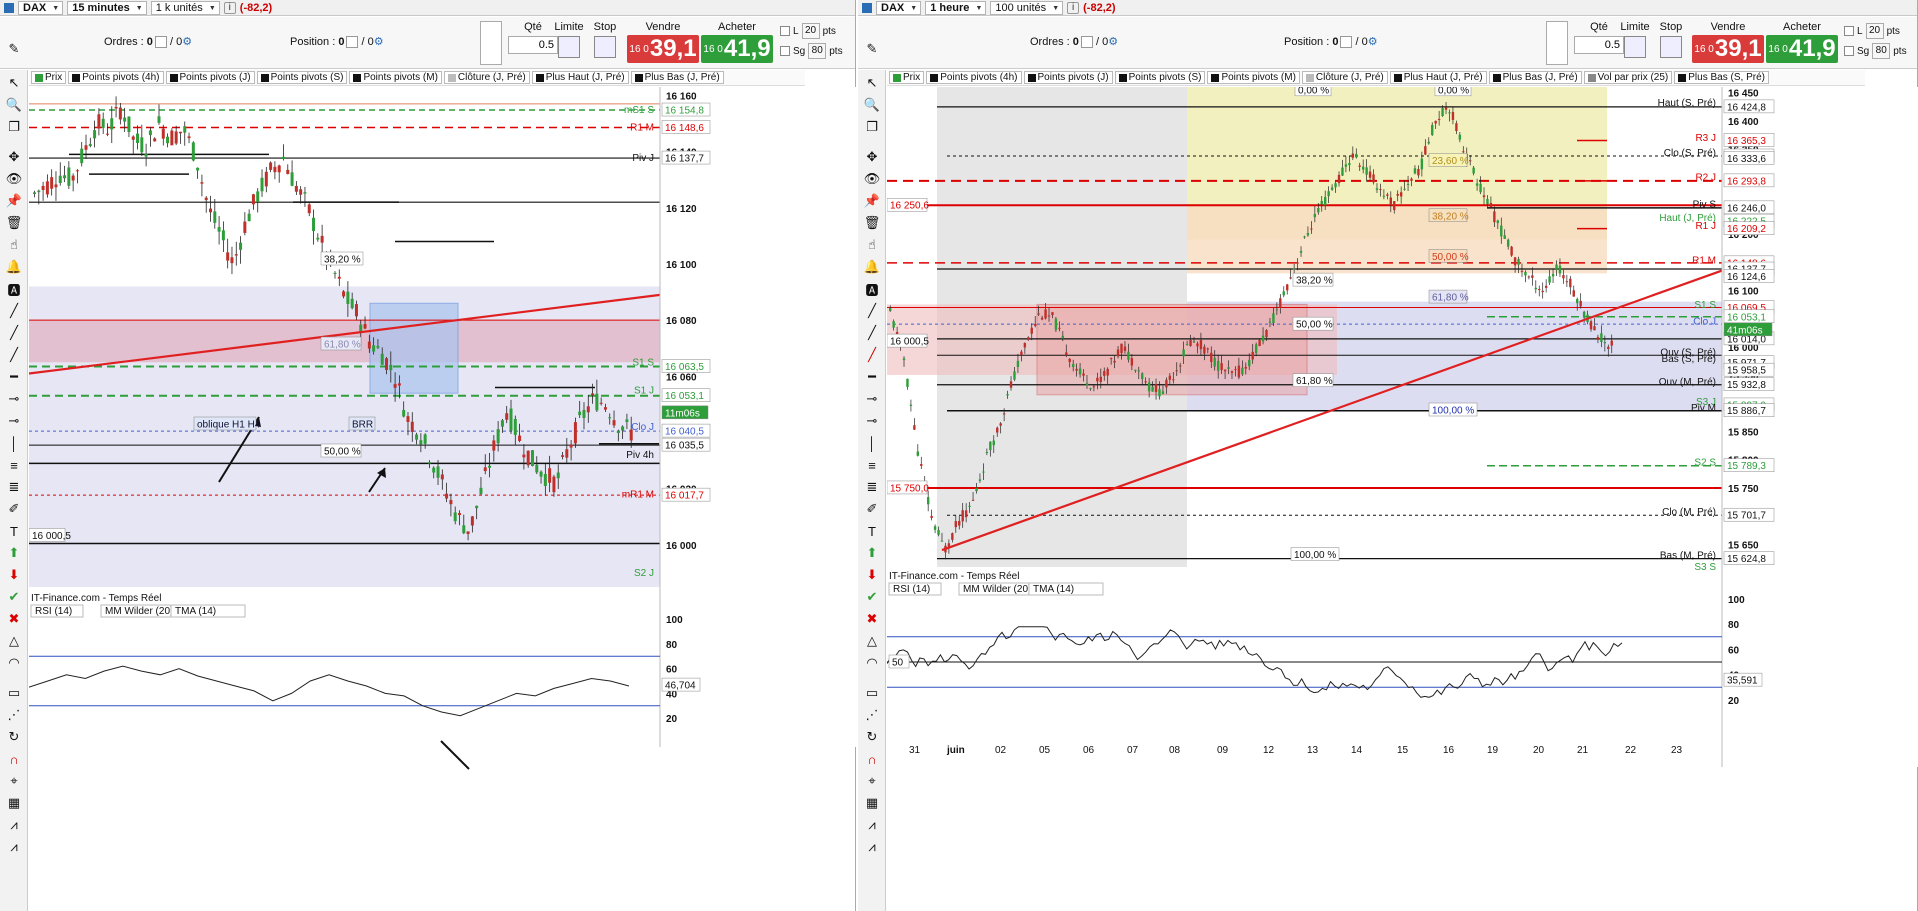 This screenshot has height=911, width=1918. I want to click on pin-icon: 📌, so click(872, 201).